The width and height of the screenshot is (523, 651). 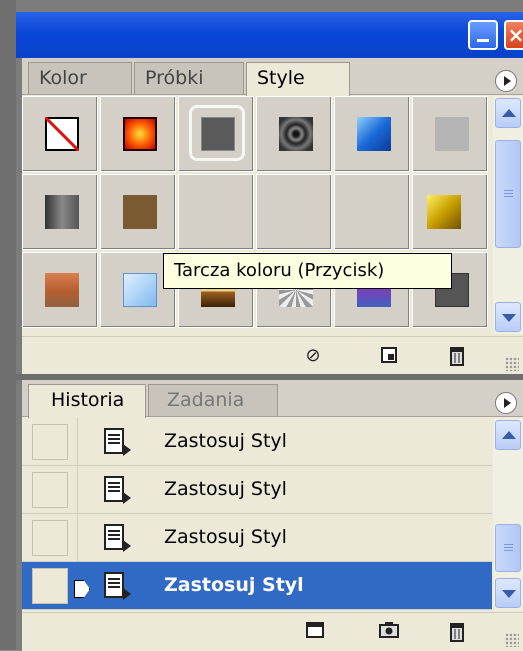 What do you see at coordinates (272, 631) in the screenshot?
I see `history-toolbar` at bounding box center [272, 631].